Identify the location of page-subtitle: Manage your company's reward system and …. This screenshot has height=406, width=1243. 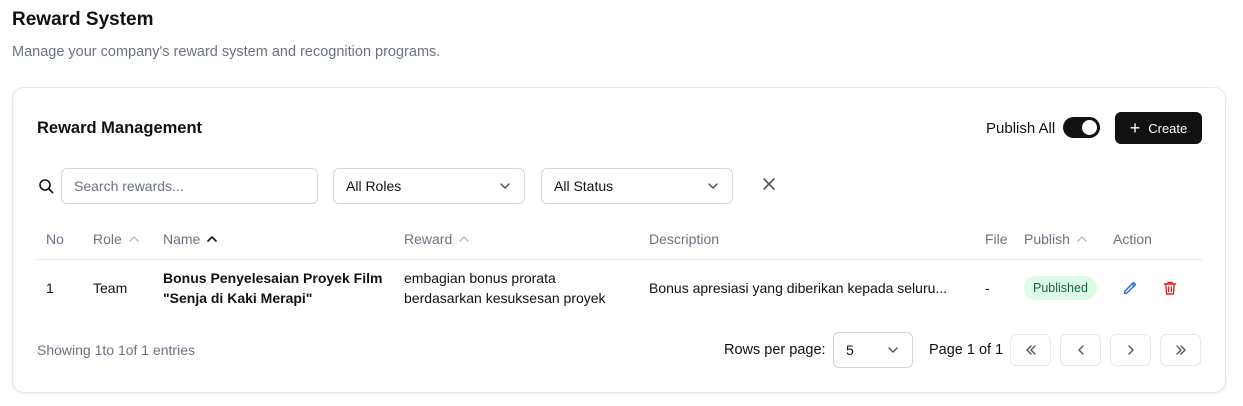
(226, 52).